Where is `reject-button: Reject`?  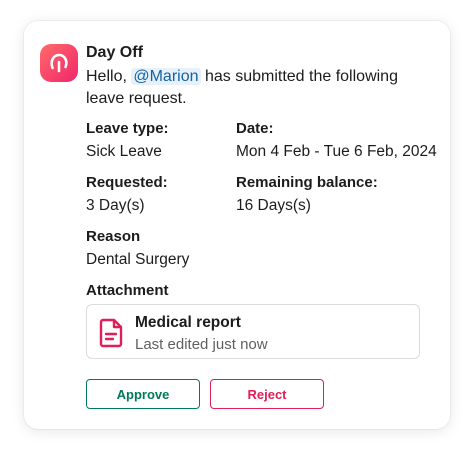 reject-button: Reject is located at coordinates (267, 394).